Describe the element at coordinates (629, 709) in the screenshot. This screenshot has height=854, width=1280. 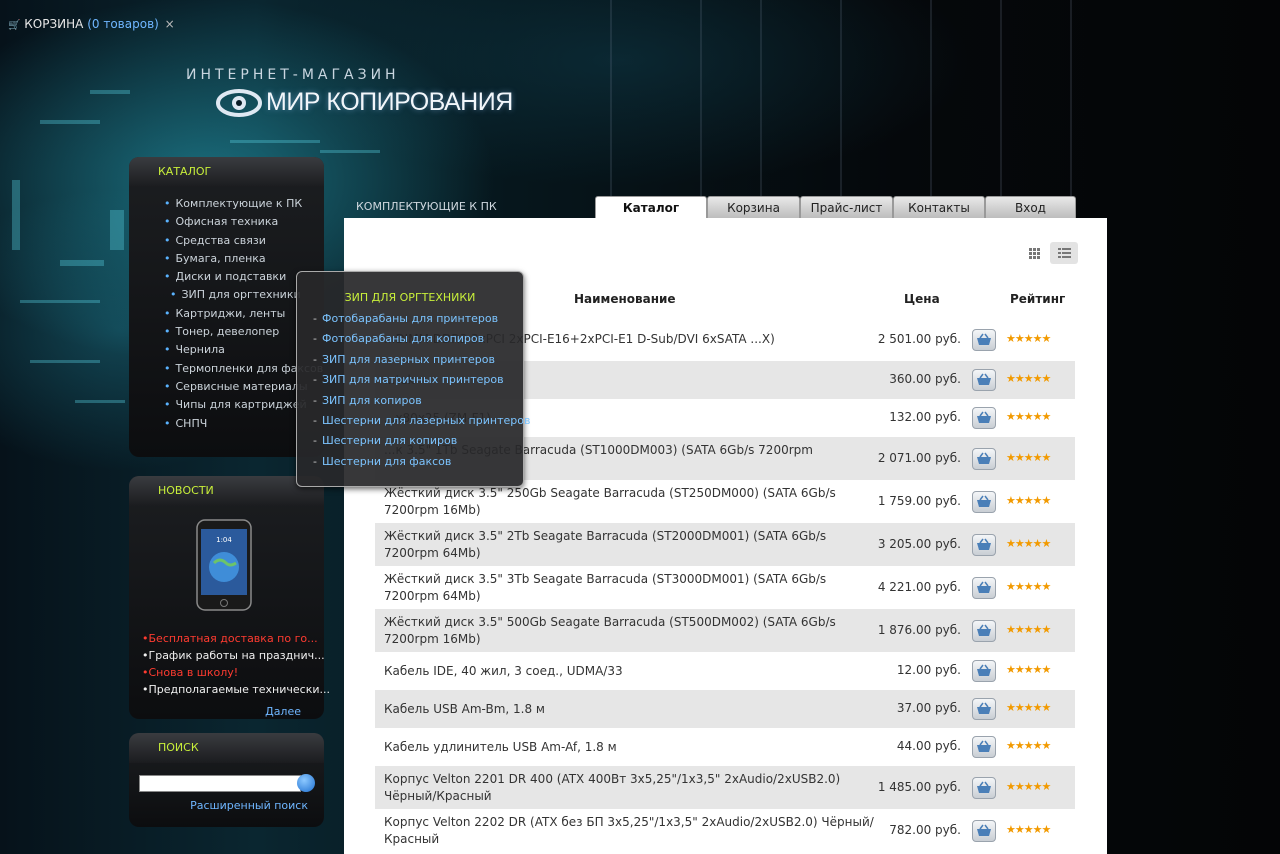
I see `product-name-link: Кабель USB Am-Bm, 1.8 м` at that location.